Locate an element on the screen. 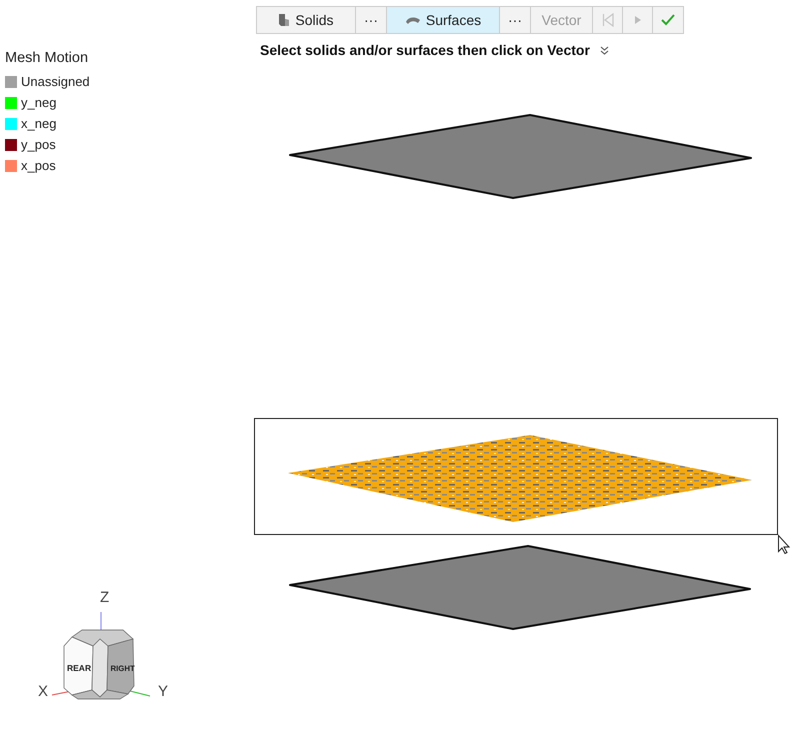  legend-label: Unassigned is located at coordinates (55, 81).